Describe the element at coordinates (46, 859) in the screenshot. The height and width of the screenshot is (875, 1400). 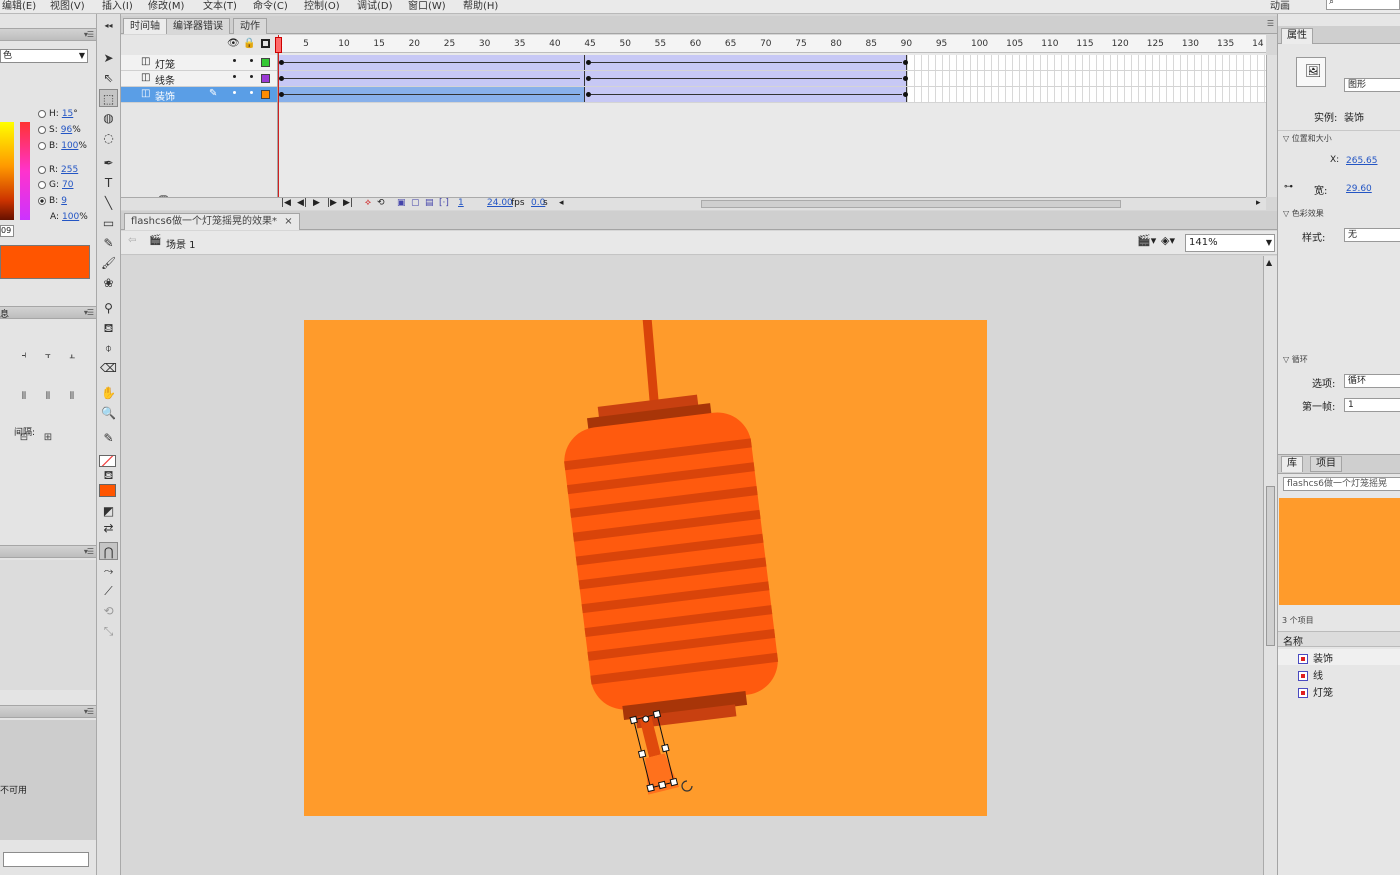
I see `panel-input` at that location.